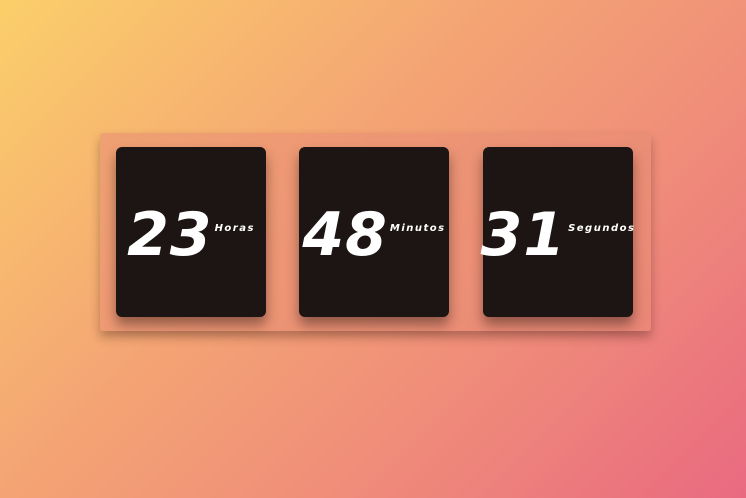 The width and height of the screenshot is (746, 498). I want to click on seconds-label: Segundos, so click(602, 228).